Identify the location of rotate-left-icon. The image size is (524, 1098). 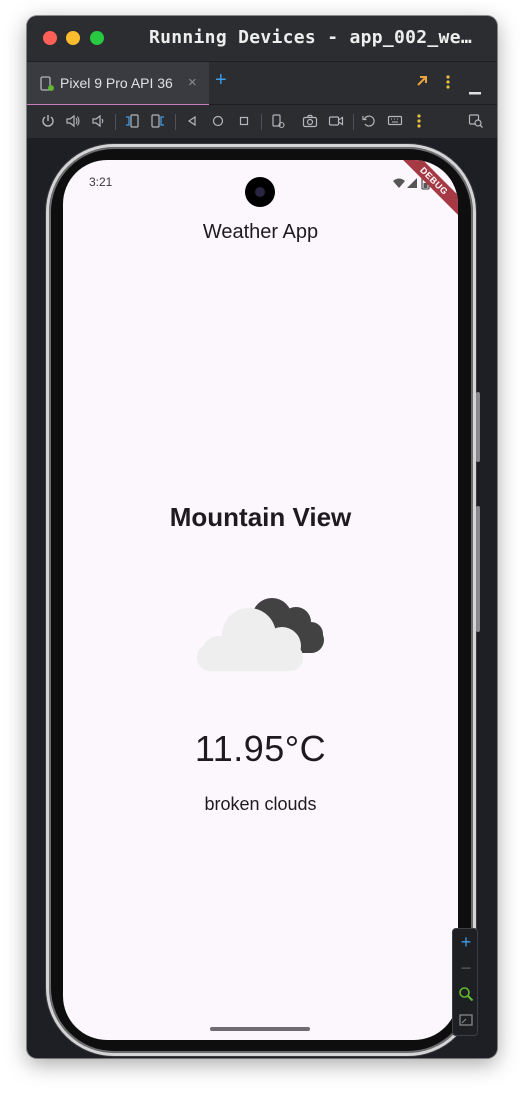
(132, 121).